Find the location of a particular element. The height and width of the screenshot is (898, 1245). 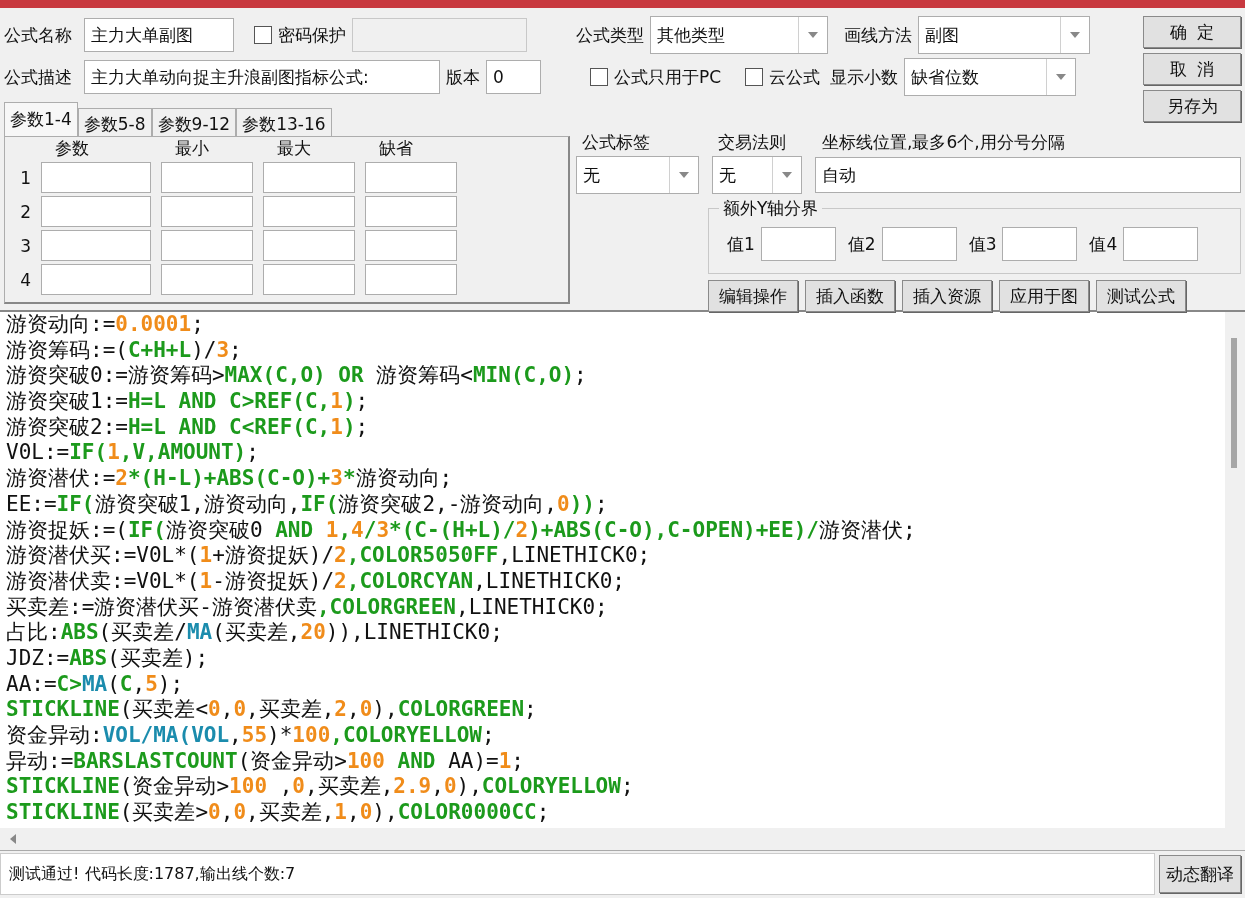

formula-type-label: 公式类型 is located at coordinates (610, 35).